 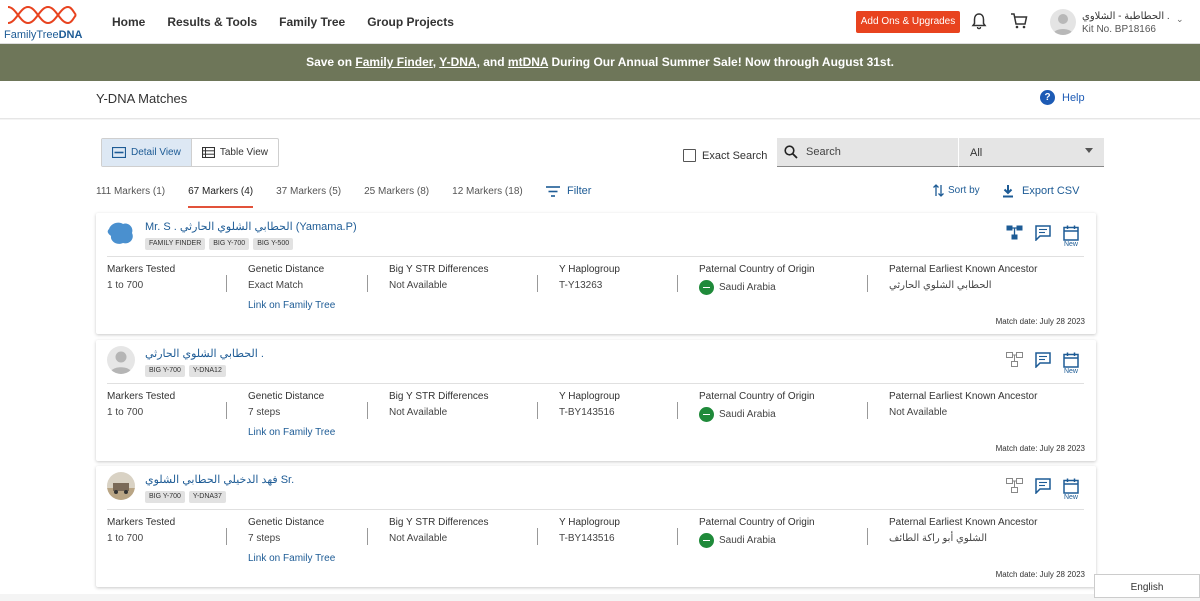 I want to click on genetic-distance-value: 7 steps, so click(x=264, y=412).